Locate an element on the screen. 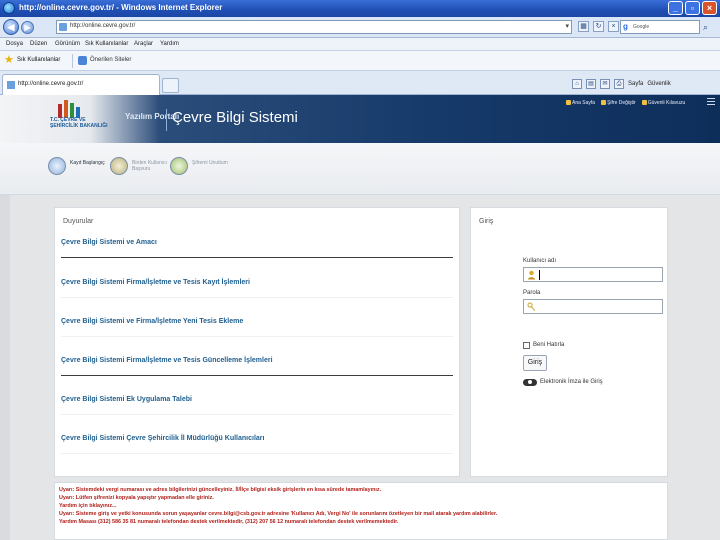 The height and width of the screenshot is (540, 720). username-field is located at coordinates (593, 274).